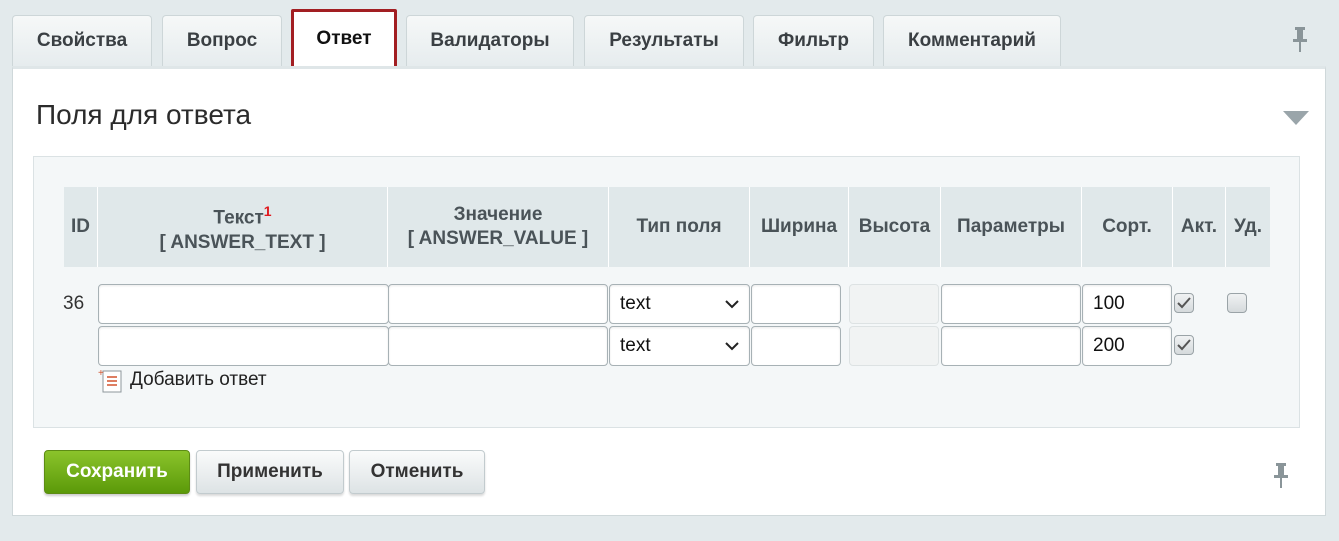 This screenshot has width=1339, height=541. I want to click on header-width: Ширина, so click(799, 227).